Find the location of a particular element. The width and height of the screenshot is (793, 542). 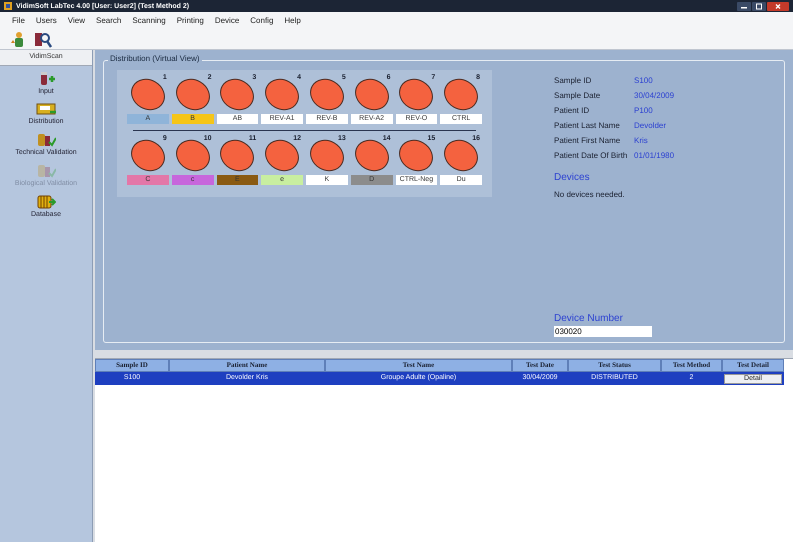

menu-item: Device is located at coordinates (227, 21).